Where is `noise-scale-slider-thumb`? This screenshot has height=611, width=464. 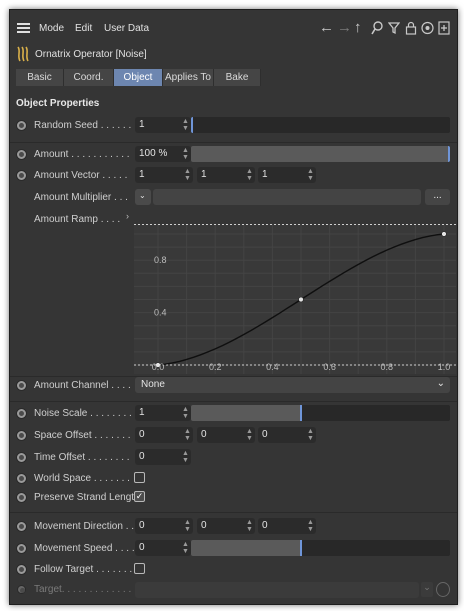 noise-scale-slider-thumb is located at coordinates (301, 413).